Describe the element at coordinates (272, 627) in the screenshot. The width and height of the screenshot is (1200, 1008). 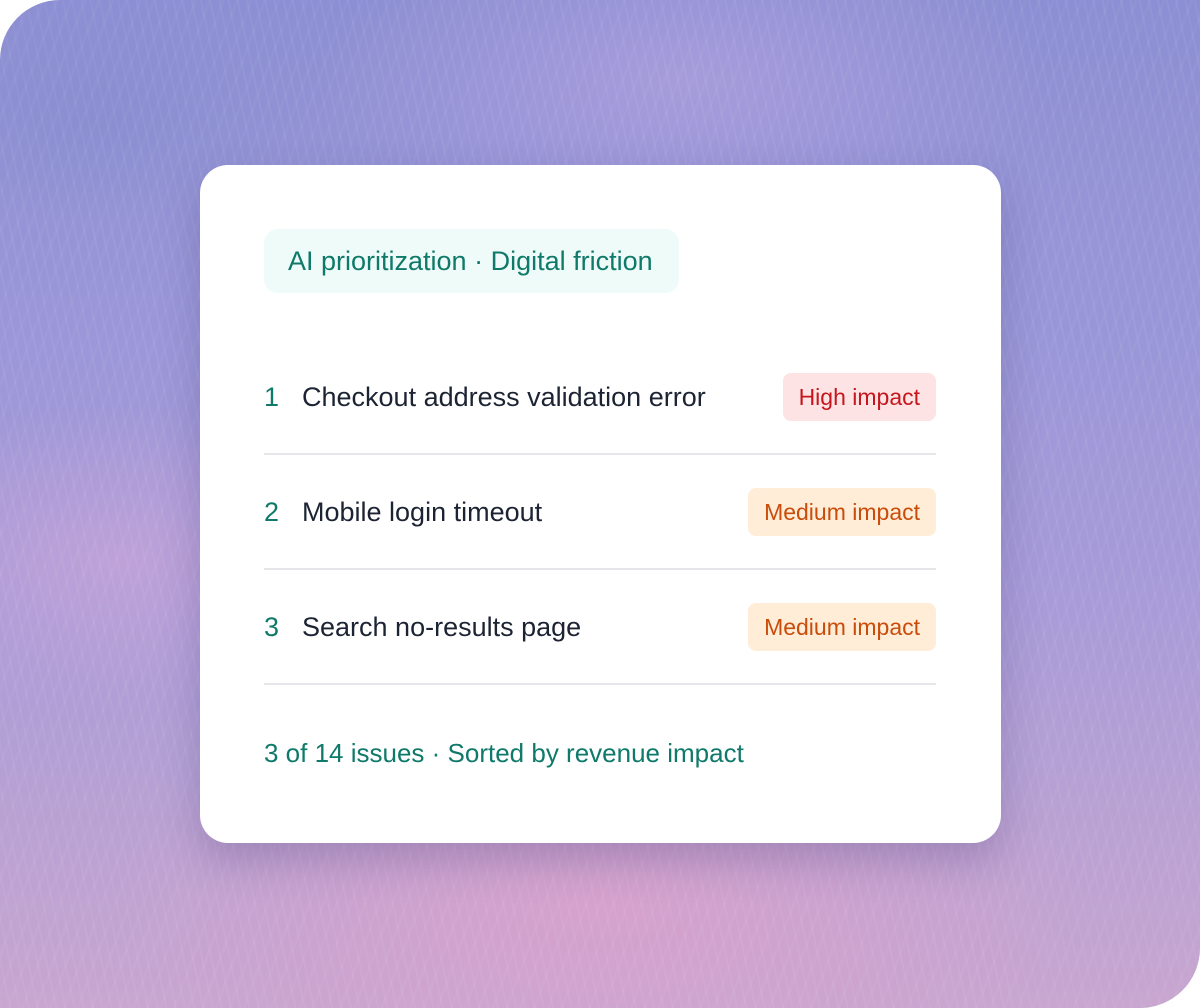
I see `issue-rank: 3` at that location.